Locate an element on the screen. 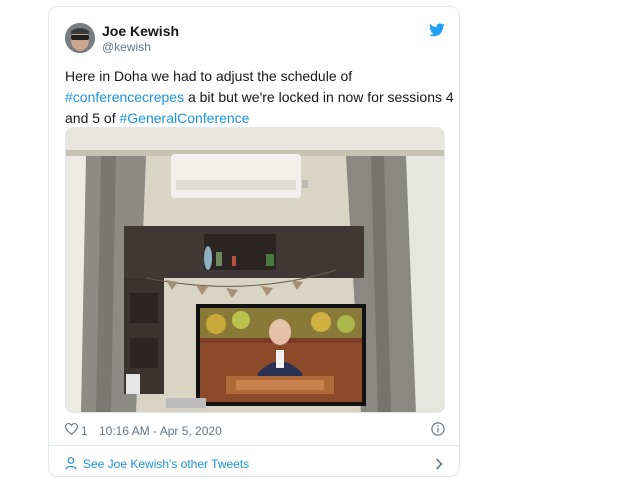 This screenshot has width=624, height=480. like-count: 1 is located at coordinates (84, 431).